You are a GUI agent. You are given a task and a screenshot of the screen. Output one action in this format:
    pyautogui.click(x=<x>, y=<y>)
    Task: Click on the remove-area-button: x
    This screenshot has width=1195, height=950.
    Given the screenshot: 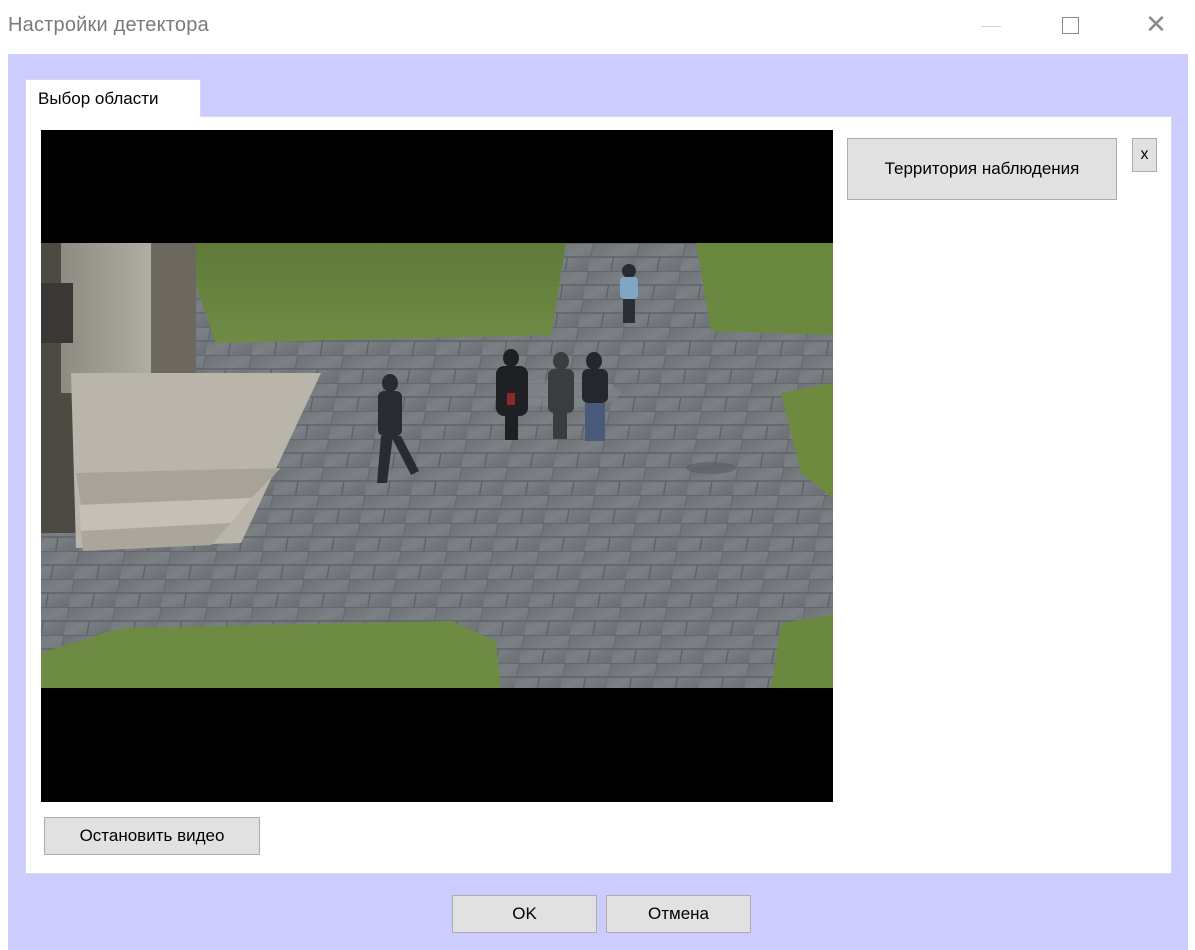 What is the action you would take?
    pyautogui.click(x=1144, y=155)
    